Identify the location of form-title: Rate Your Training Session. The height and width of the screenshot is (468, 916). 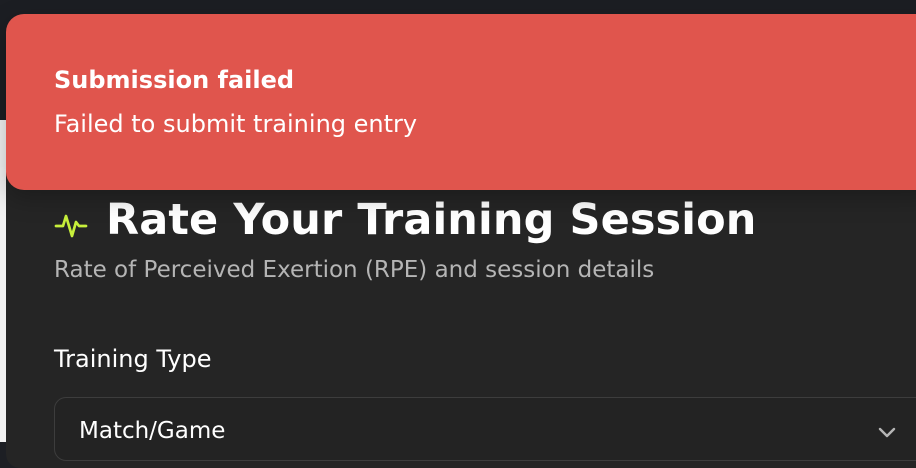
(405, 220).